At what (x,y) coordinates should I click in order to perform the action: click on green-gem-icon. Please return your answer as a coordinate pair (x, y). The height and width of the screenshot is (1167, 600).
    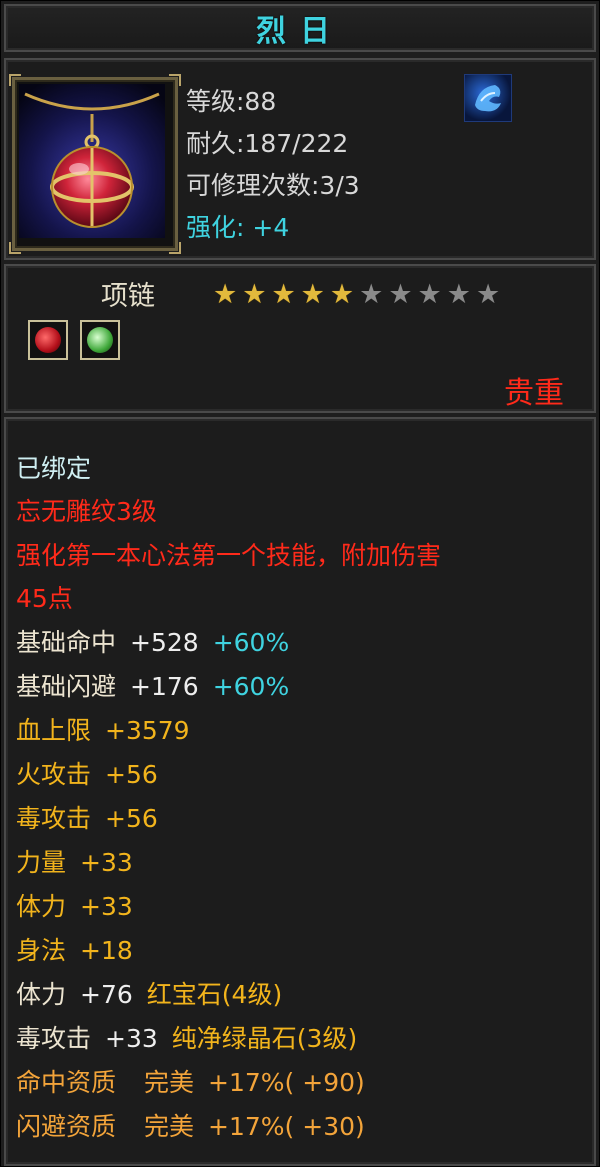
    Looking at the image, I should click on (100, 340).